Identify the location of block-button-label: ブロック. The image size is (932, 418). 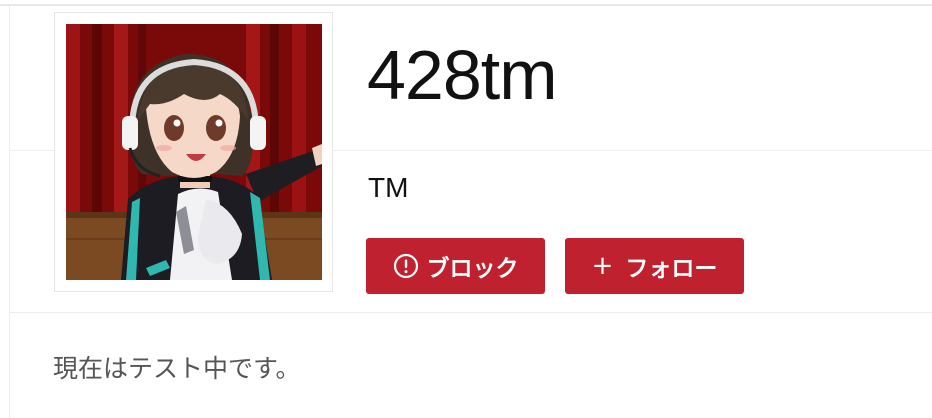
(472, 269).